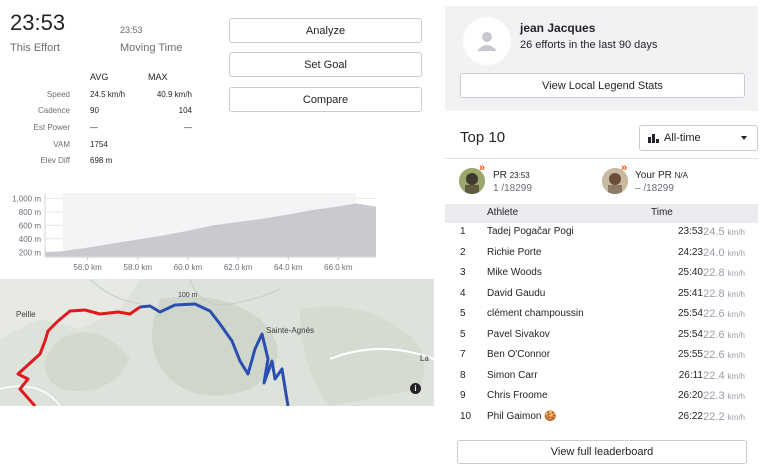 The width and height of the screenshot is (767, 468). What do you see at coordinates (503, 212) in the screenshot?
I see `athlete-column-header: Athlete` at bounding box center [503, 212].